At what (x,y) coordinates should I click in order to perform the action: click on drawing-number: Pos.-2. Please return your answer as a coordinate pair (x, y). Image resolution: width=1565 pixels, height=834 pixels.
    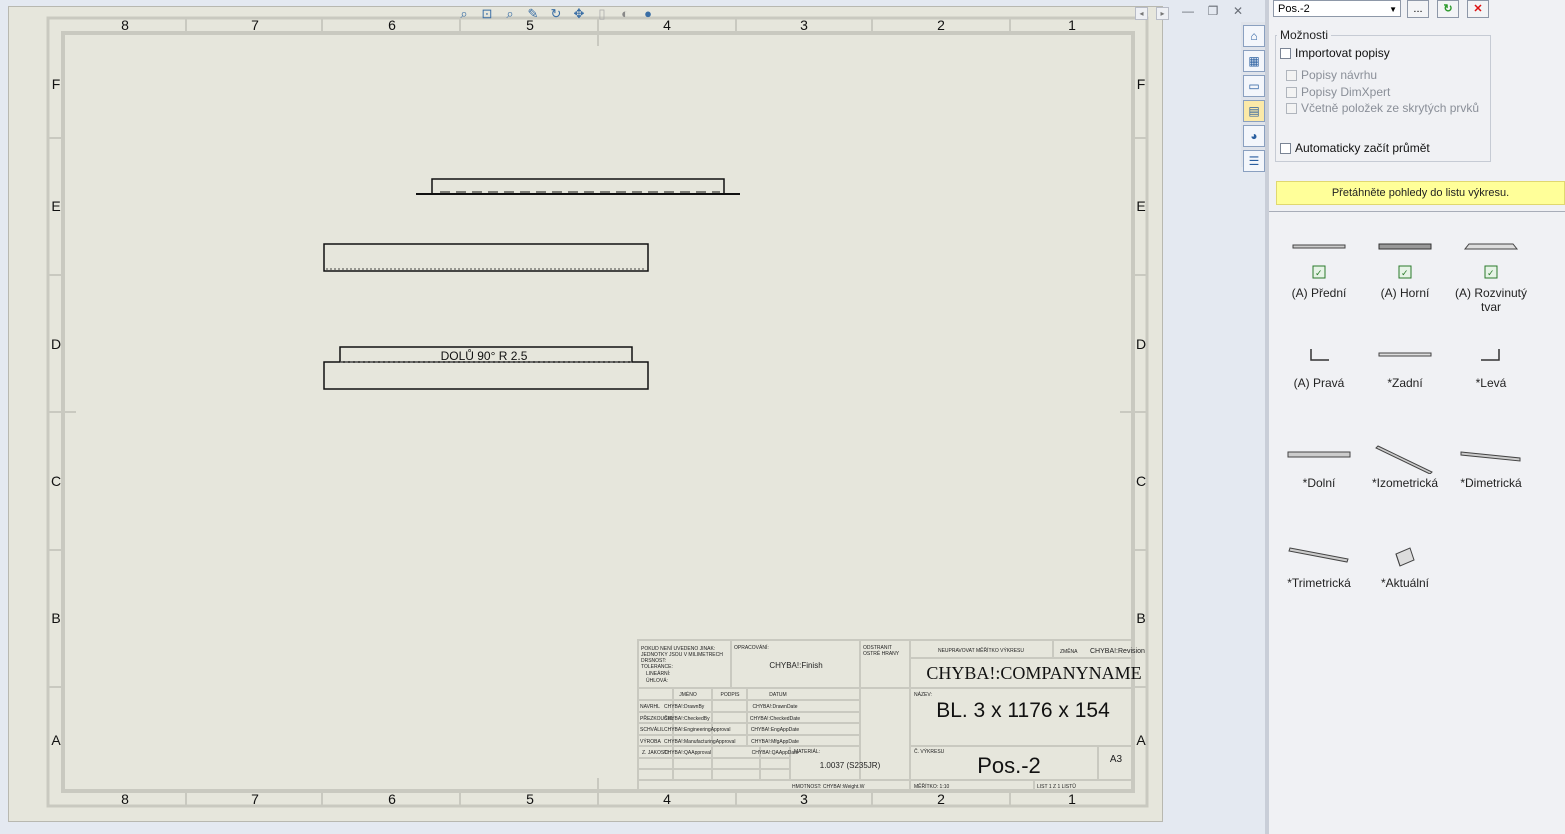
    Looking at the image, I should click on (1009, 765).